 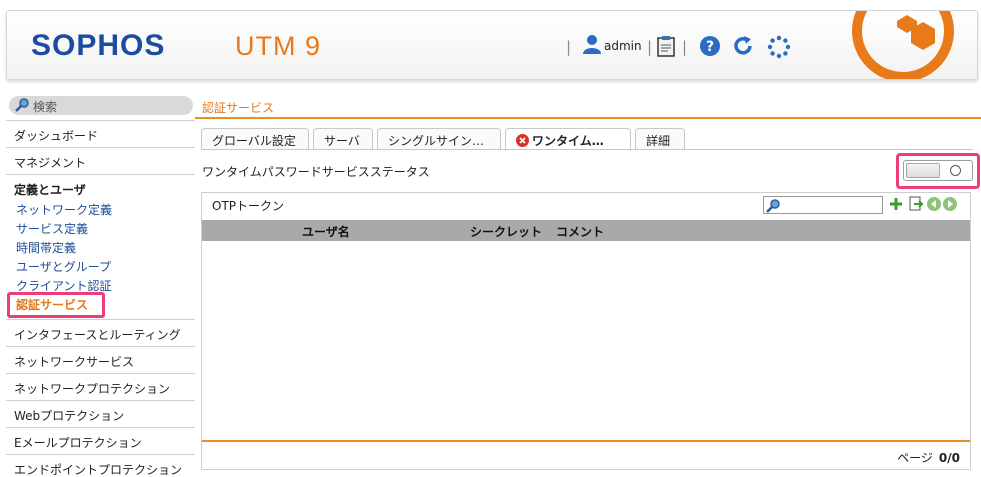 What do you see at coordinates (586, 441) in the screenshot?
I see `table-footer-divider` at bounding box center [586, 441].